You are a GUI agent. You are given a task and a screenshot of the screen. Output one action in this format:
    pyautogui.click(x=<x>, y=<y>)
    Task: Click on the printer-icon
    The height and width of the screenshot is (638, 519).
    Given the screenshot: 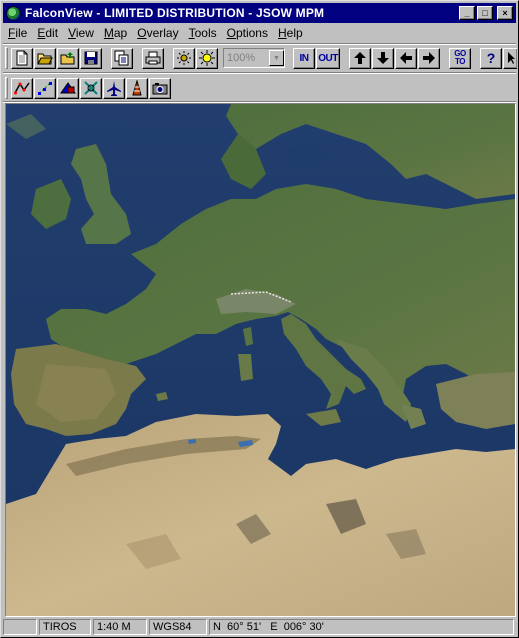 What is the action you would take?
    pyautogui.click(x=153, y=58)
    